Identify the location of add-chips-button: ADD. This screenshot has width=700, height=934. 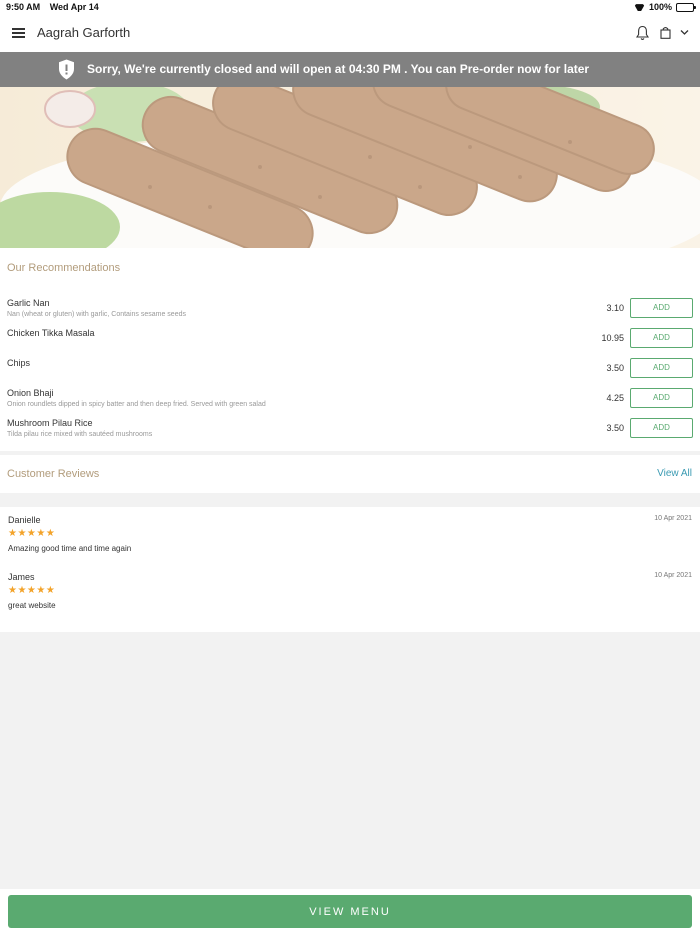
(661, 368).